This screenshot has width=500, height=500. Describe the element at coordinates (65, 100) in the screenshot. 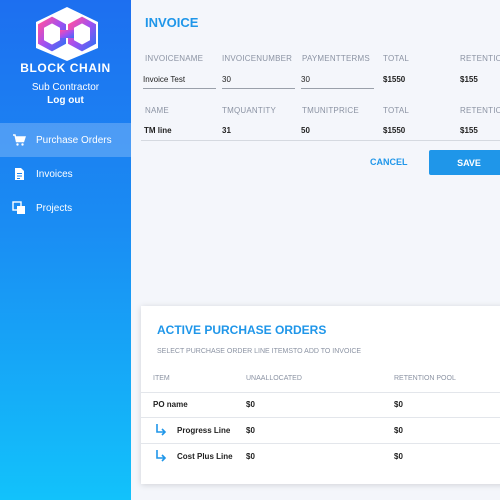

I see `logout-link: Log out` at that location.